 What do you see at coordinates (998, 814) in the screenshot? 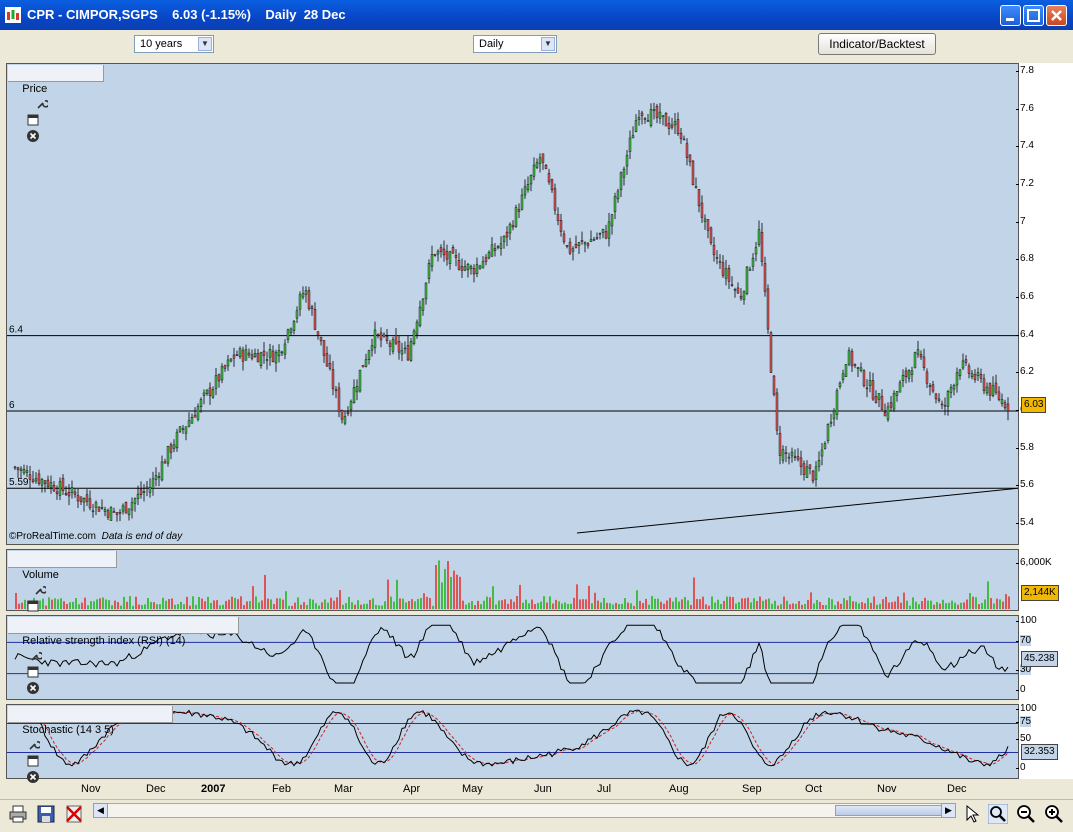
I see `zoom-fit-icon` at bounding box center [998, 814].